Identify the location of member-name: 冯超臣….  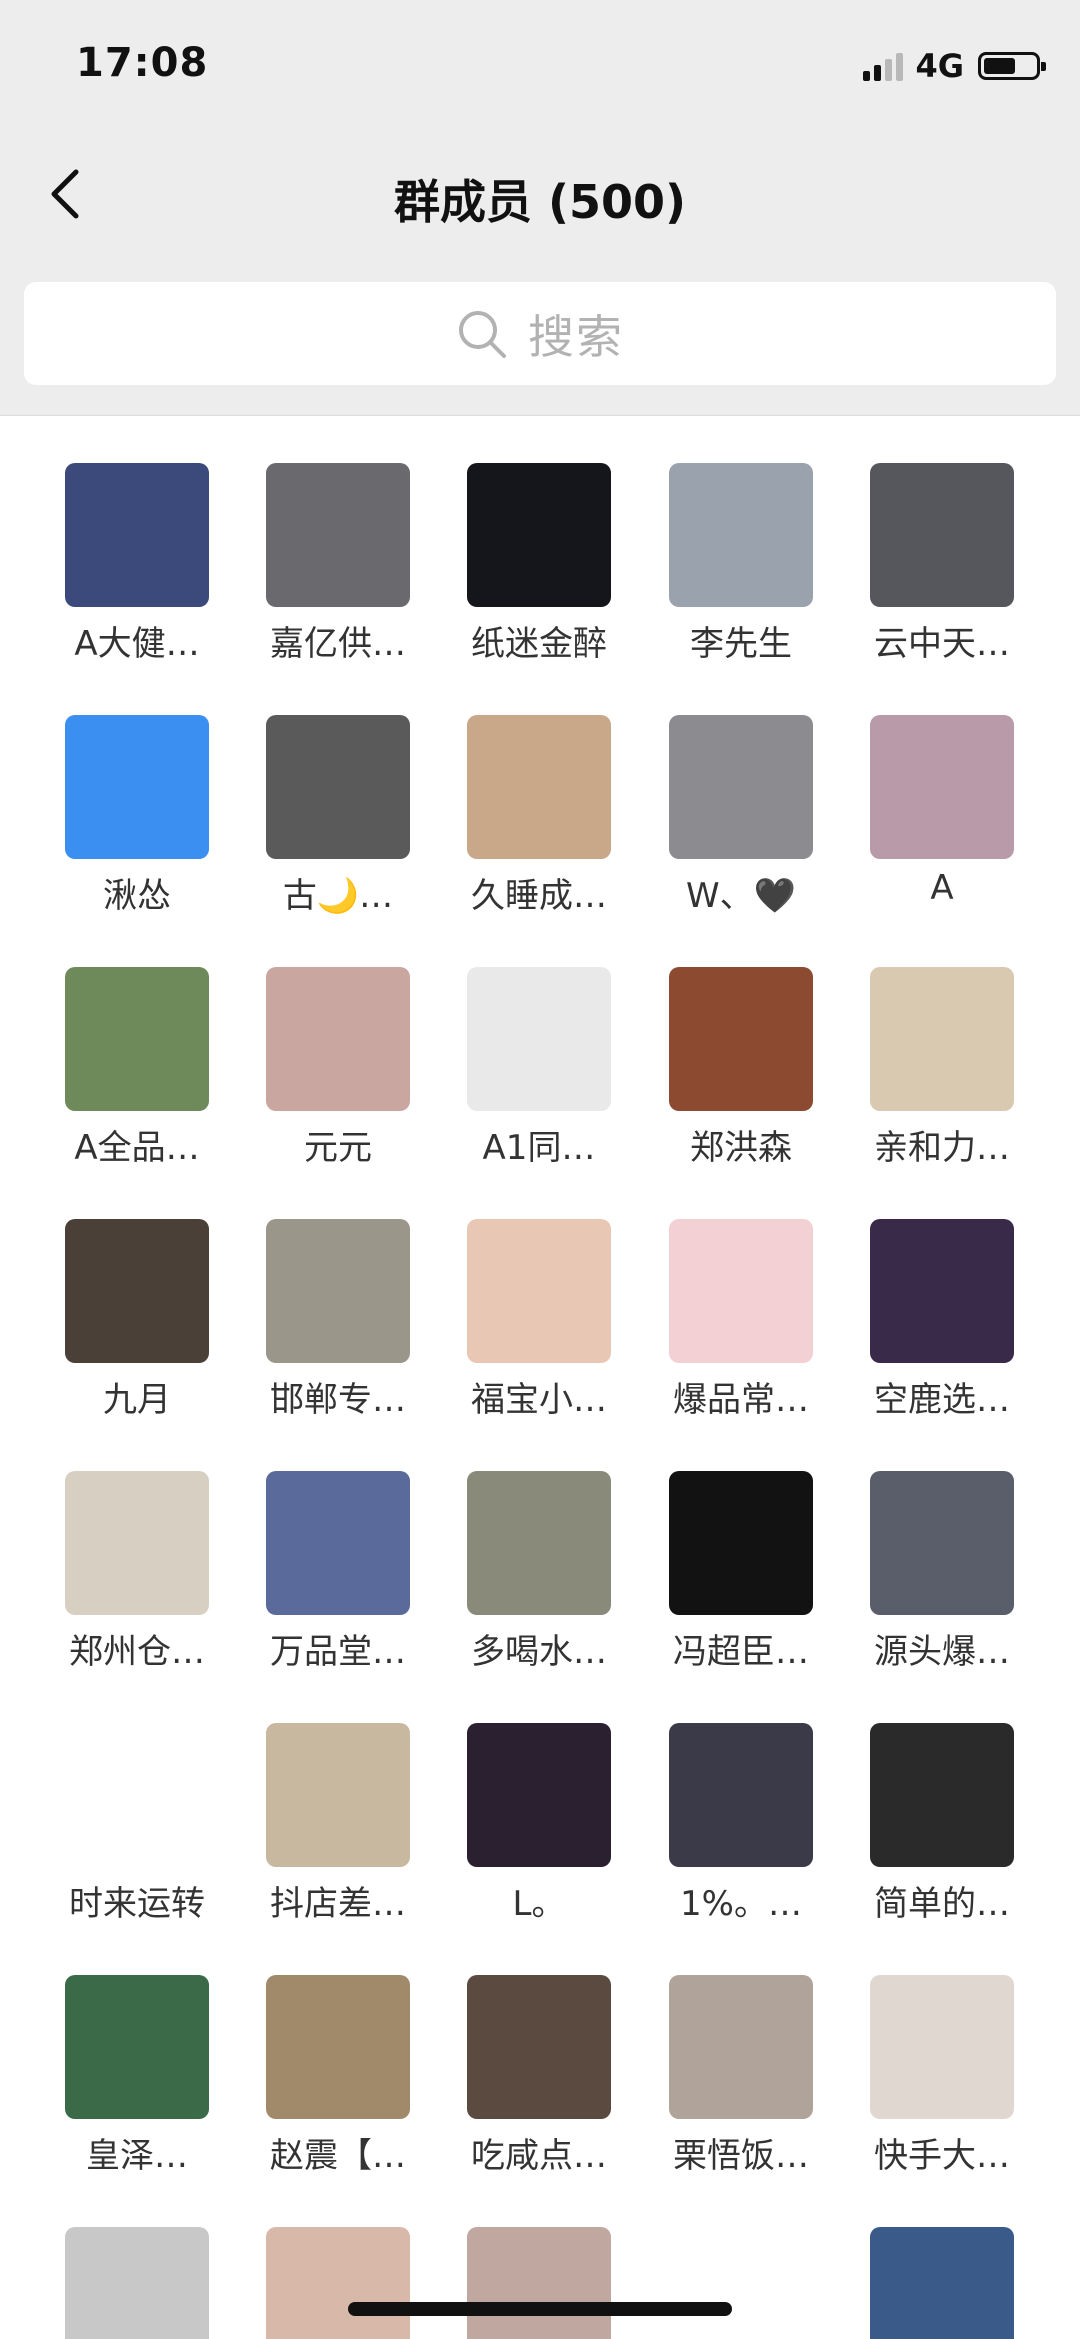
(741, 1652).